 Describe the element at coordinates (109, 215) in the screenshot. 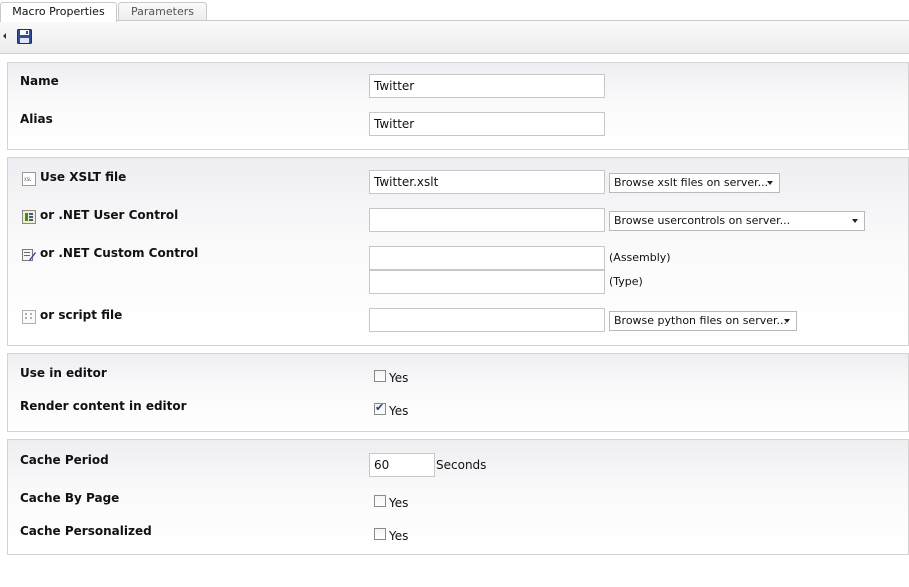

I see `user-control-label: or .NET User Control` at that location.